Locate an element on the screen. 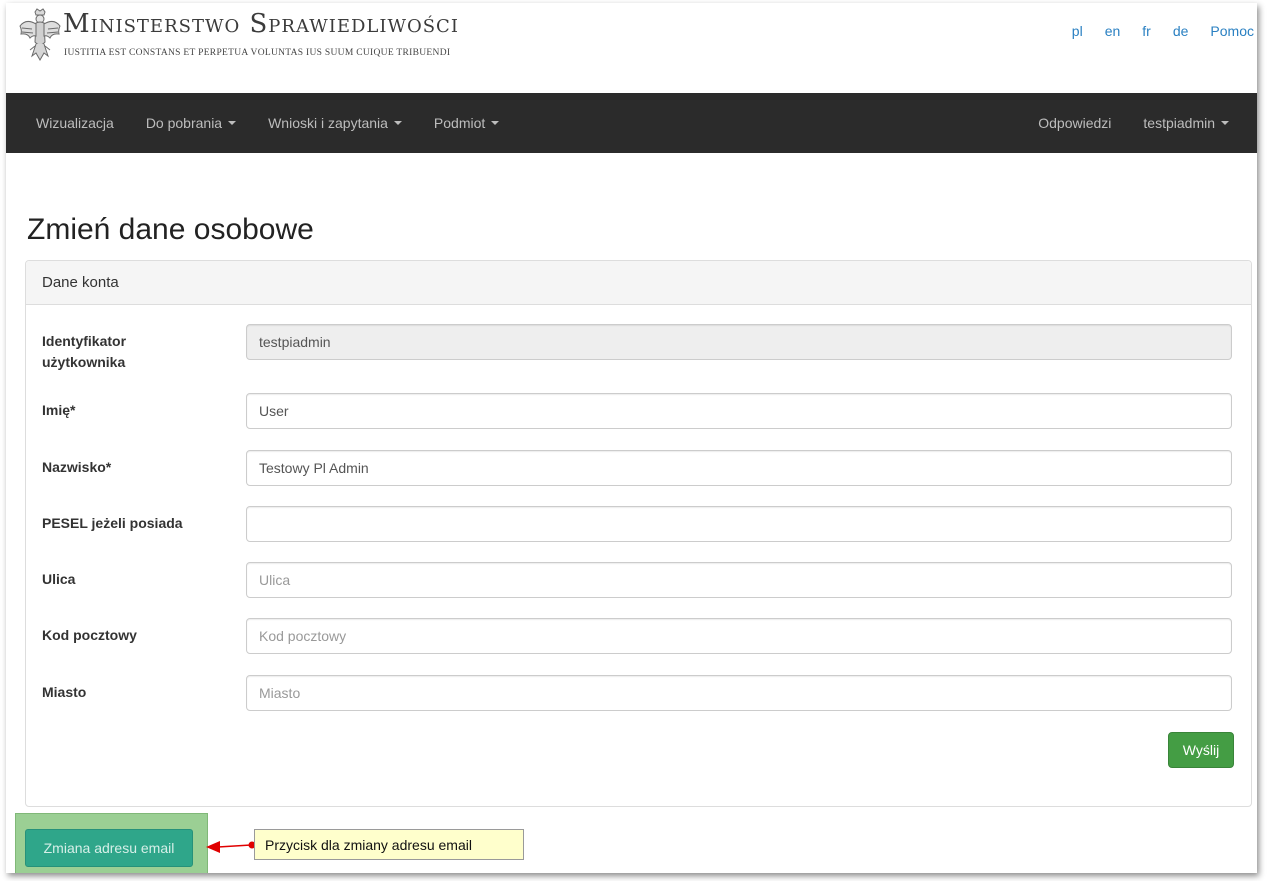 This screenshot has width=1267, height=881. user-menu-label: testpiadmin is located at coordinates (1179, 123).